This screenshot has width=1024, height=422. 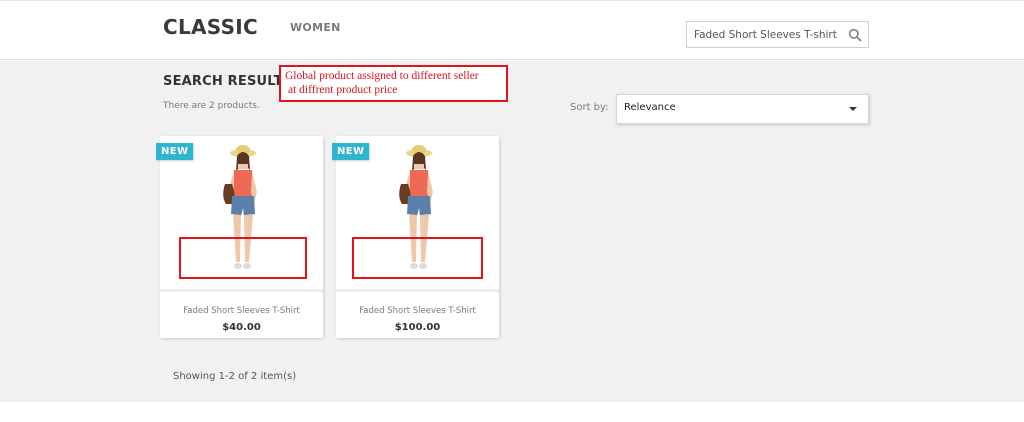 What do you see at coordinates (742, 109) in the screenshot?
I see `sort-dropdown: Relevance` at bounding box center [742, 109].